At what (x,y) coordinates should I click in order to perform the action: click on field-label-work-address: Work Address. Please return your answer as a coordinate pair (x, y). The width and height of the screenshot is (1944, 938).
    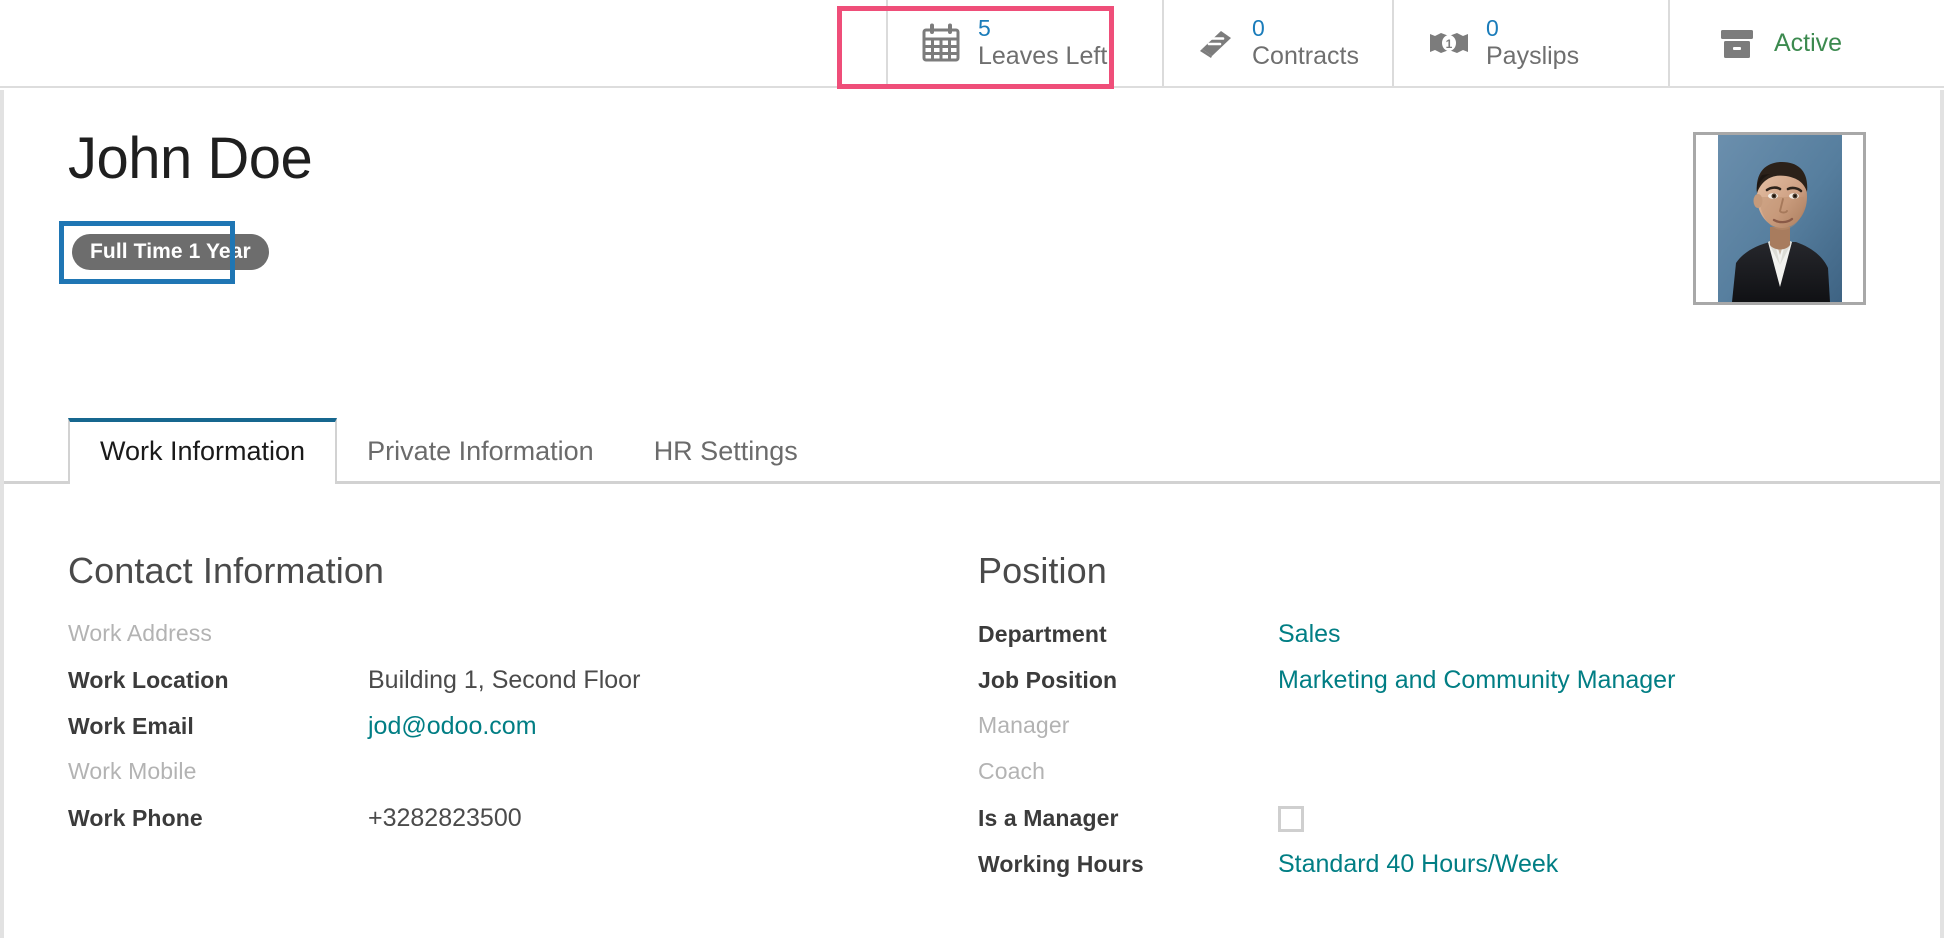
    Looking at the image, I should click on (140, 633).